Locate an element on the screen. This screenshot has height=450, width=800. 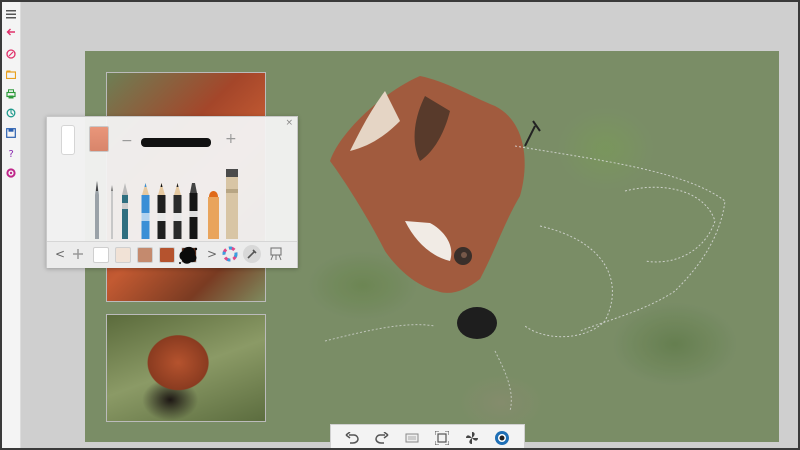
add-color-button is located at coordinates (78, 254).